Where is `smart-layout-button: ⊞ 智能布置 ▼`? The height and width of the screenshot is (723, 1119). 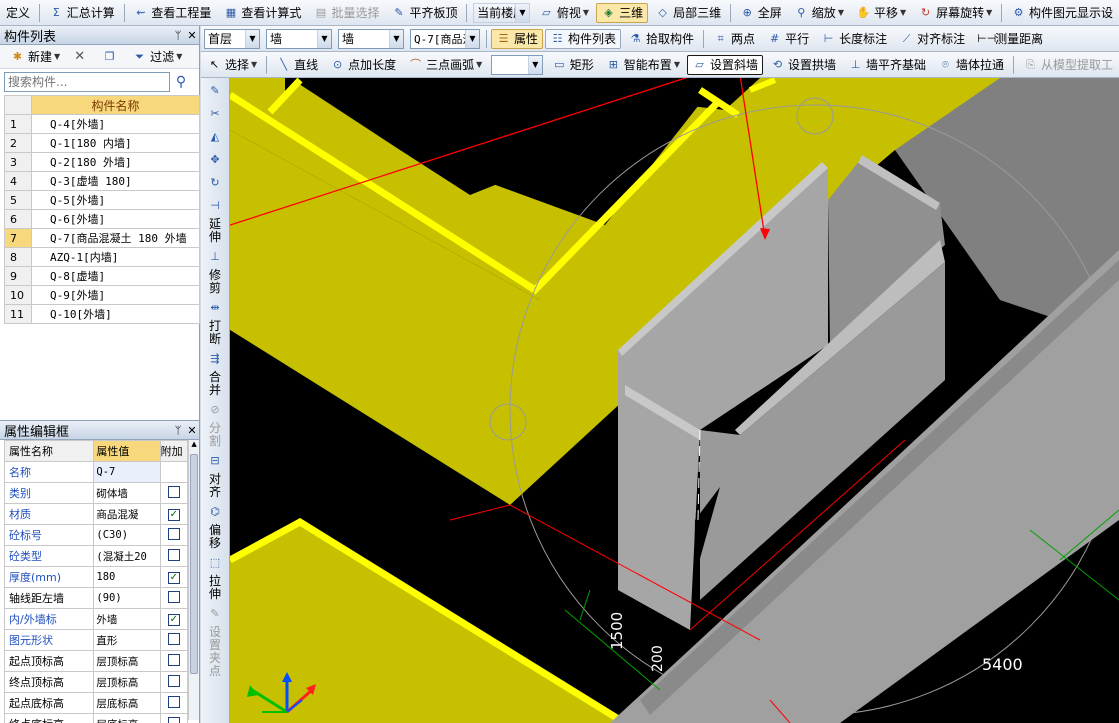 smart-layout-button: ⊞ 智能布置 ▼ is located at coordinates (643, 65).